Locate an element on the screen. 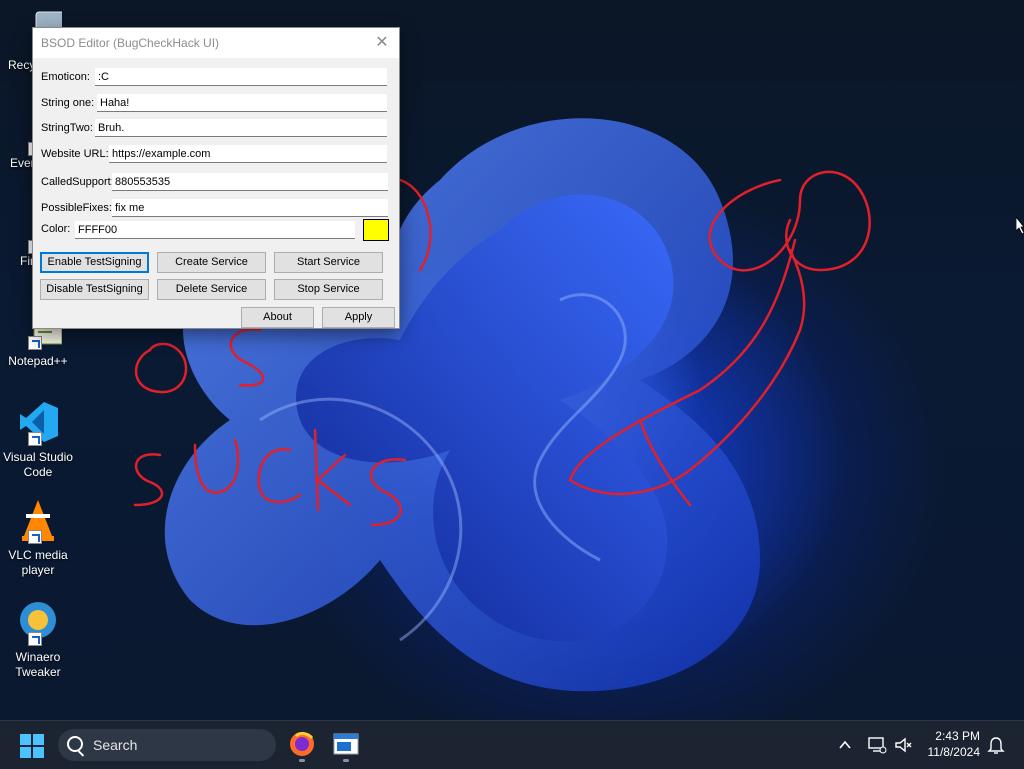  possible-fixes-label: PossibleFixes: is located at coordinates (76, 208).